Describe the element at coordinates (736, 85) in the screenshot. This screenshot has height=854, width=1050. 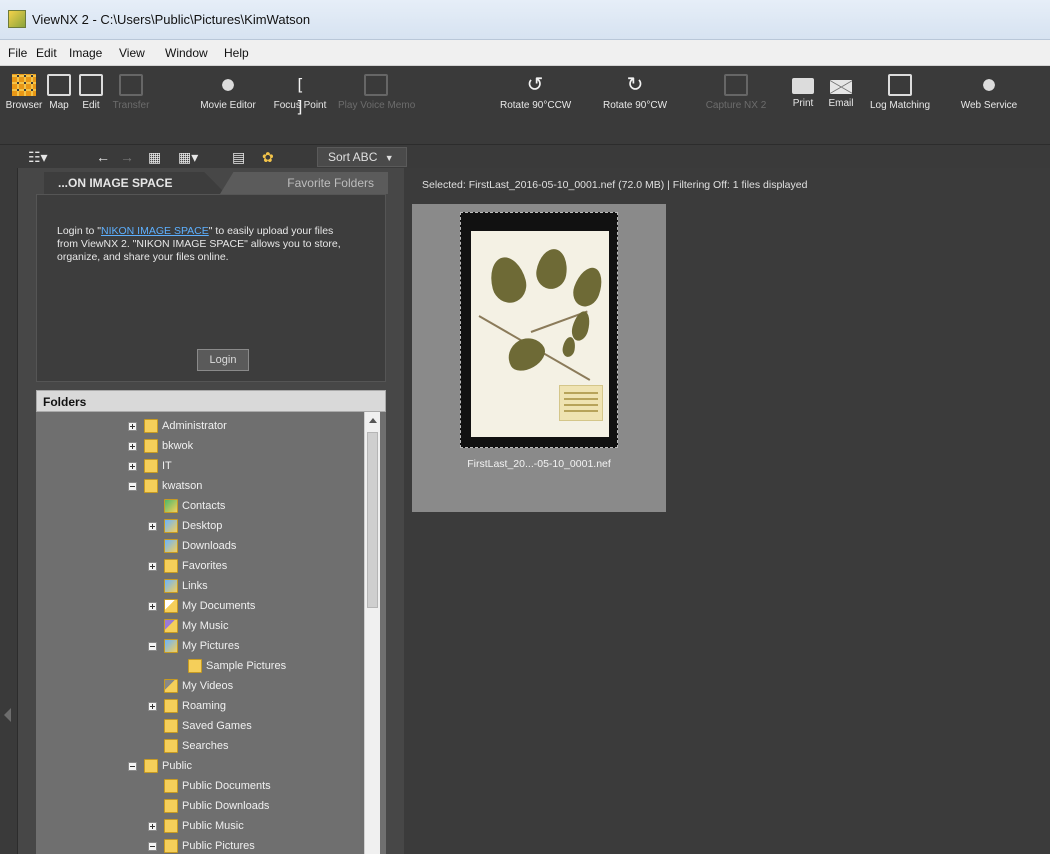
I see `capture-nx-icon` at that location.